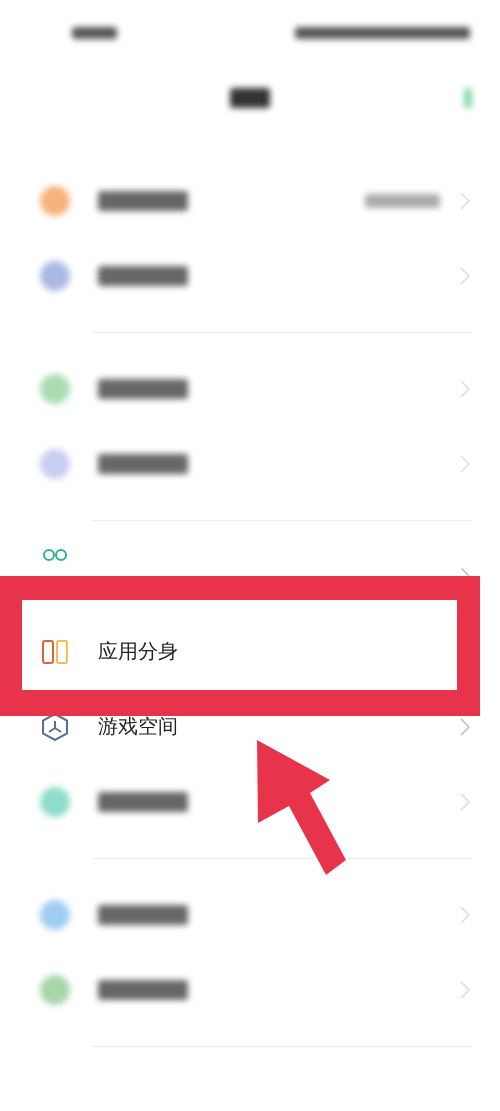 The width and height of the screenshot is (500, 1111). I want to click on setting-label: 应用分身, so click(138, 651).